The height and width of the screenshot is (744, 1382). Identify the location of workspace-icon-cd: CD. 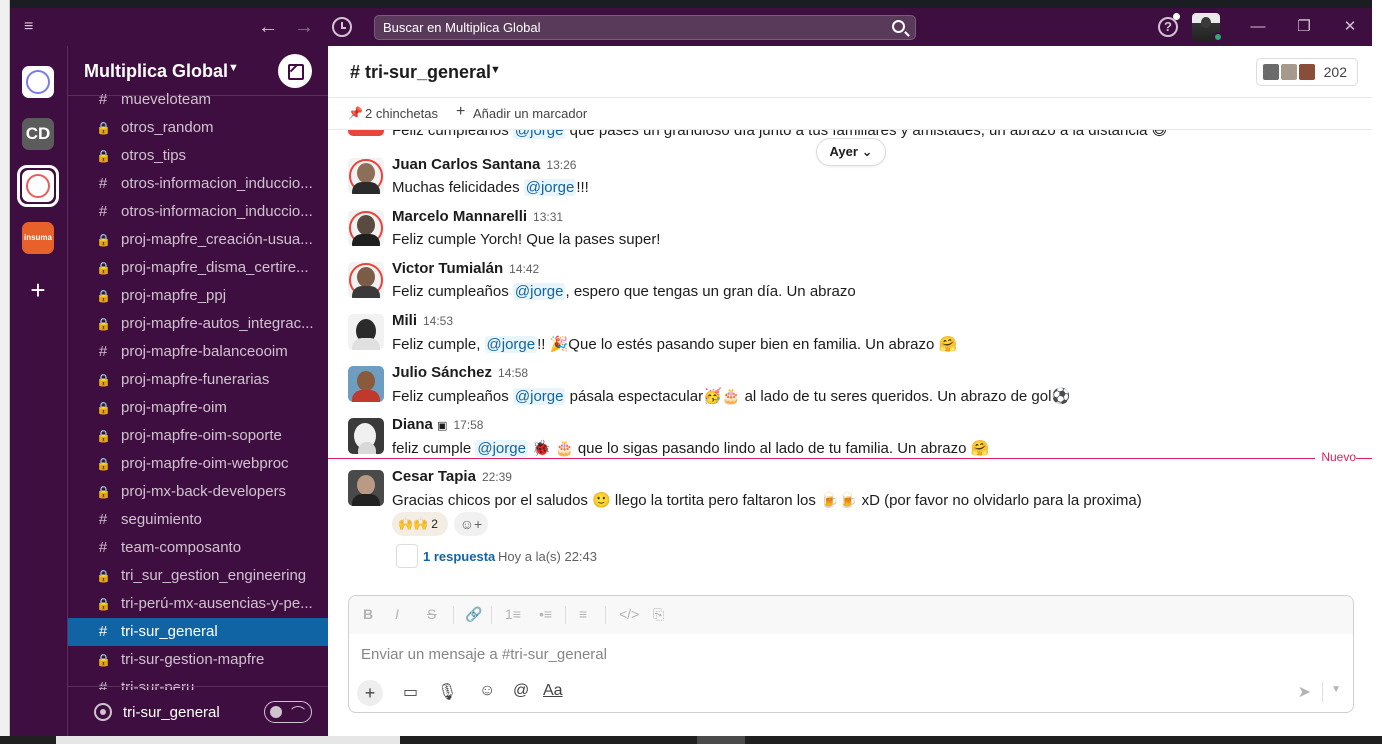
(38, 134).